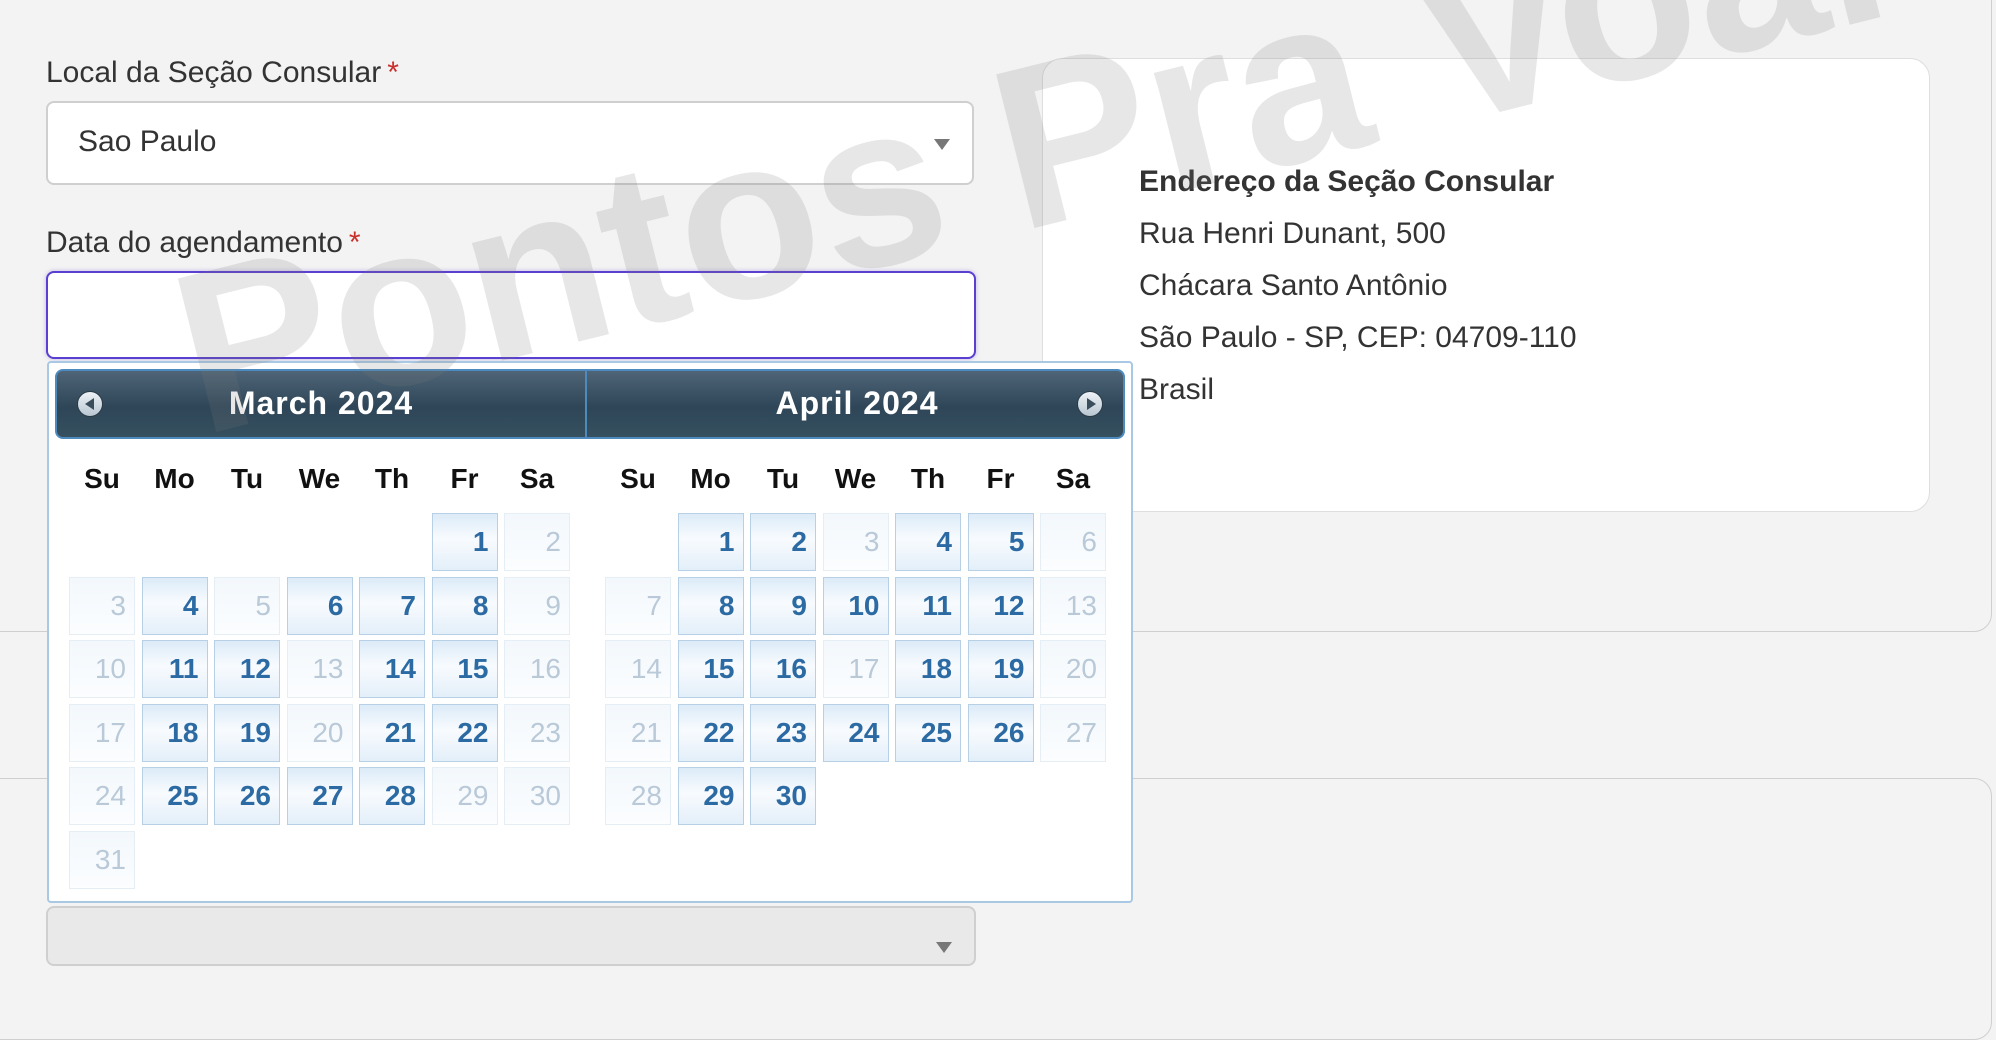  I want to click on address-title: Endereço da Seção Consular, so click(1347, 181).